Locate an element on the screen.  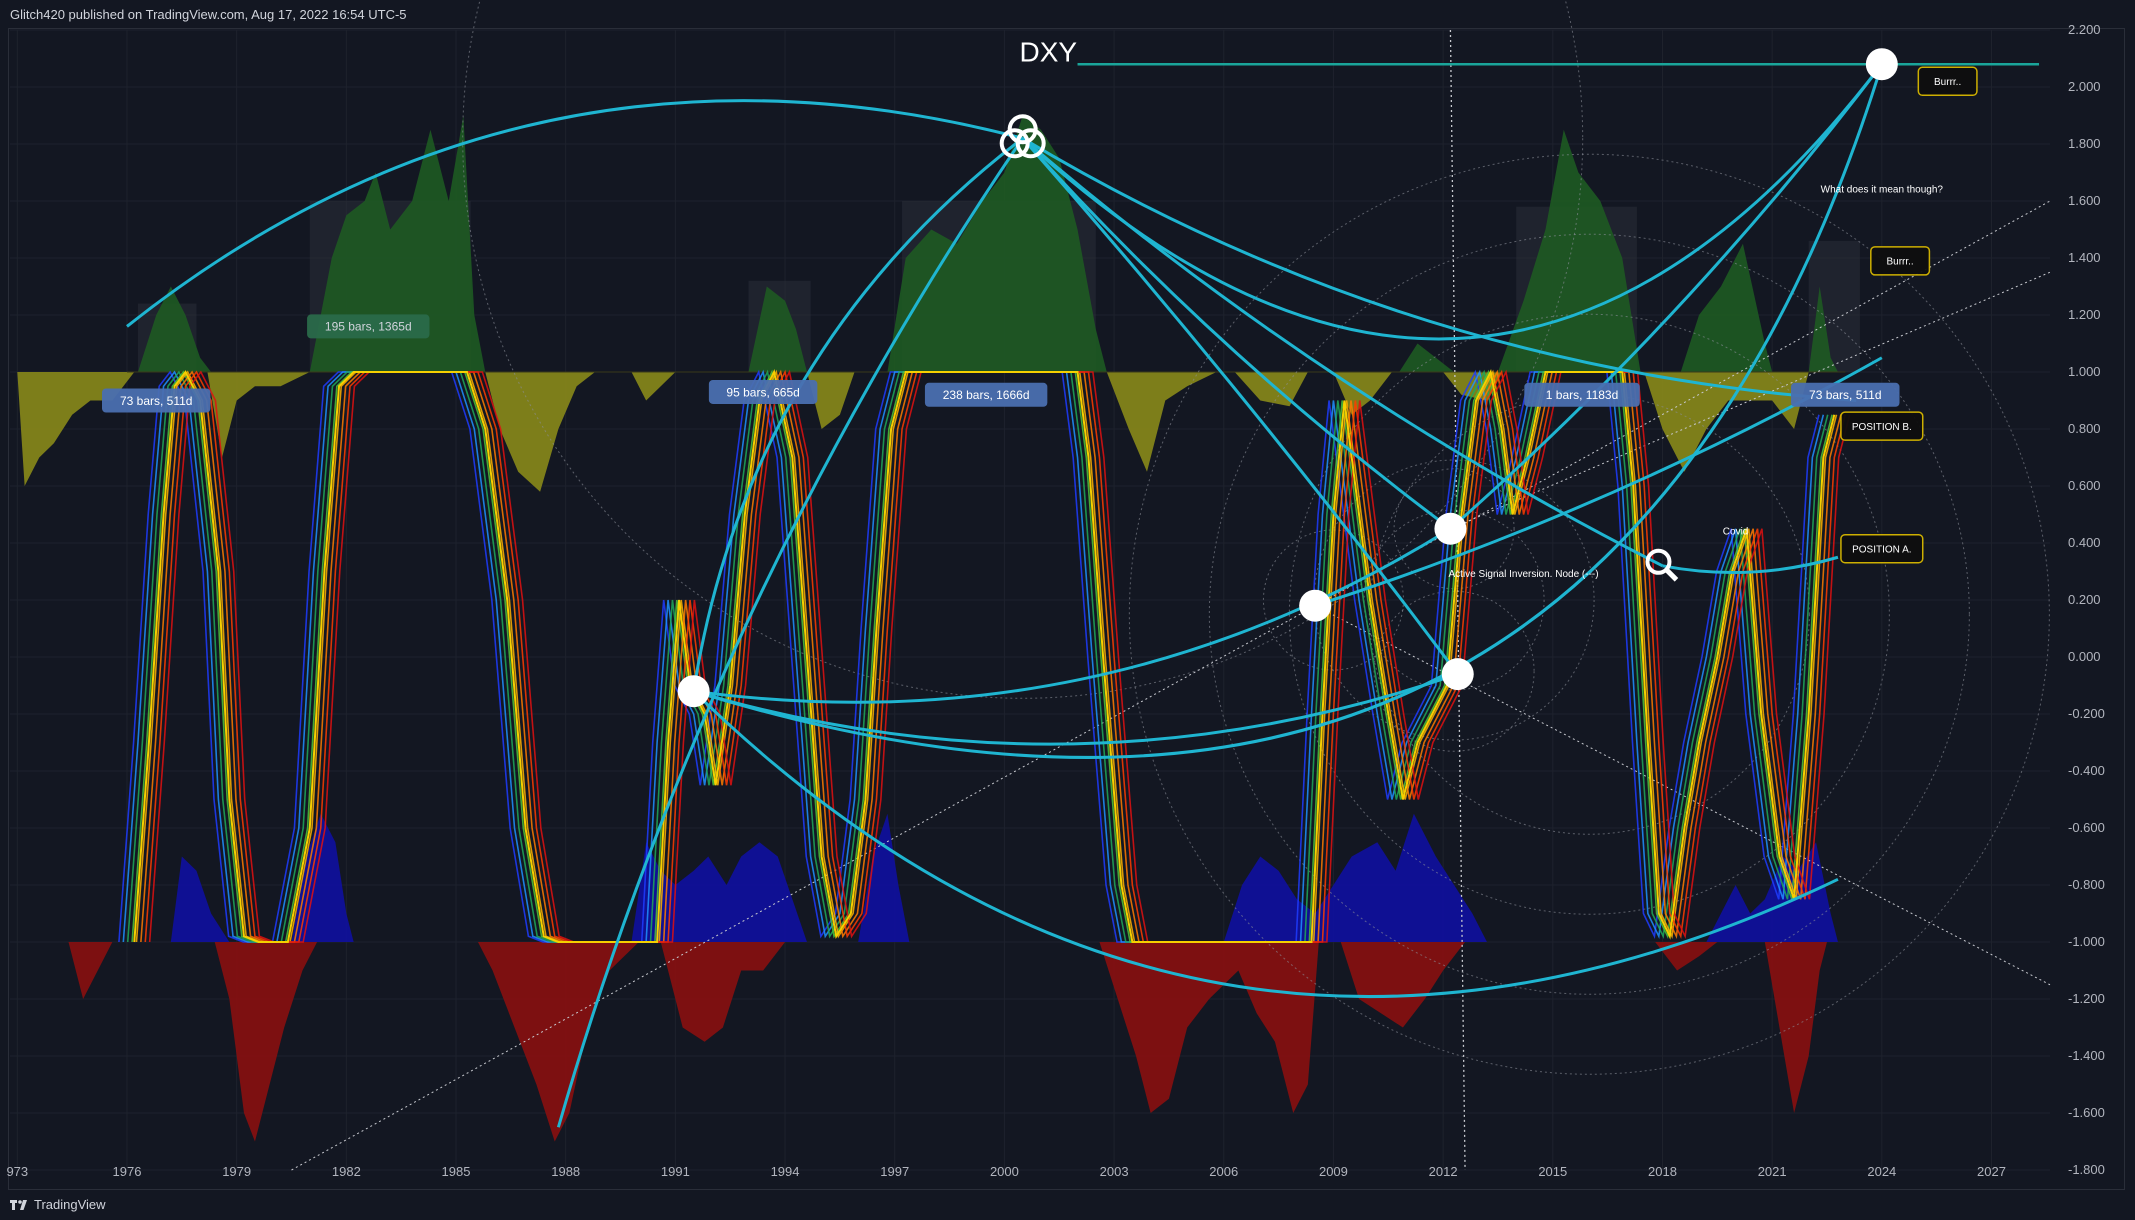
red-histogram is located at coordinates (947, 1042).